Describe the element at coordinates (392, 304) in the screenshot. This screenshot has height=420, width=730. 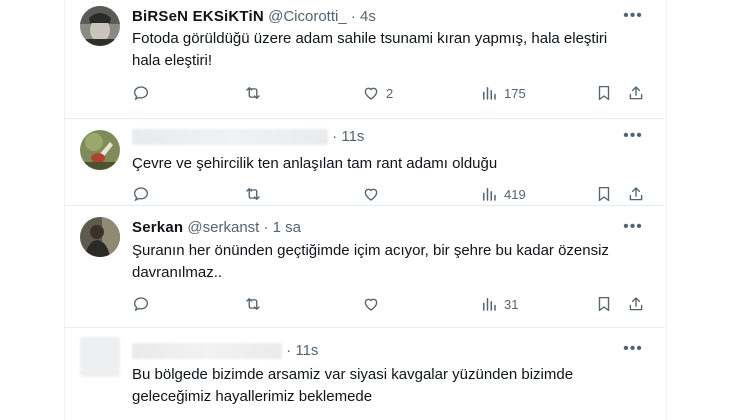
I see `tweet-actions: 31` at that location.